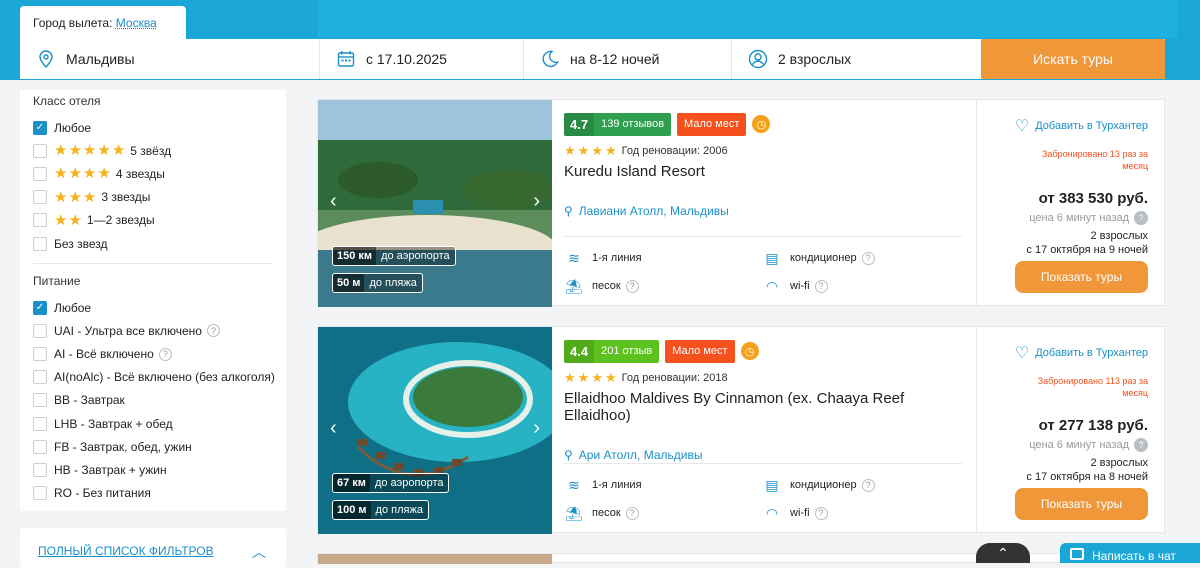  Describe the element at coordinates (136, 23) in the screenshot. I see `departure-city-link: Москва` at that location.